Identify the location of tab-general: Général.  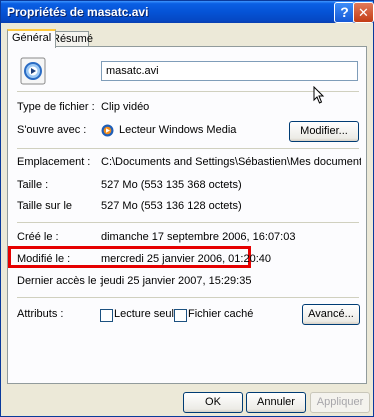
(32, 38).